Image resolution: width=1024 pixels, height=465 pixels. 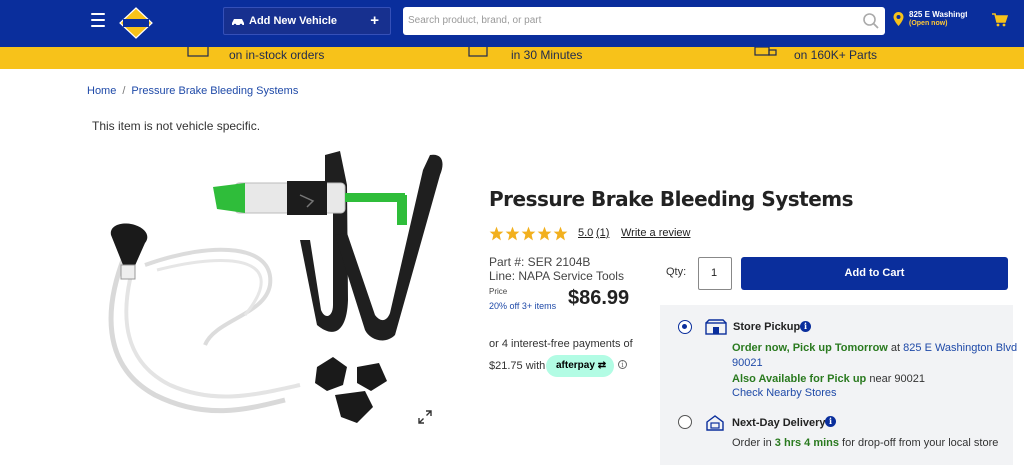 What do you see at coordinates (779, 423) in the screenshot?
I see `next-day-title: Next-Day Delivery` at bounding box center [779, 423].